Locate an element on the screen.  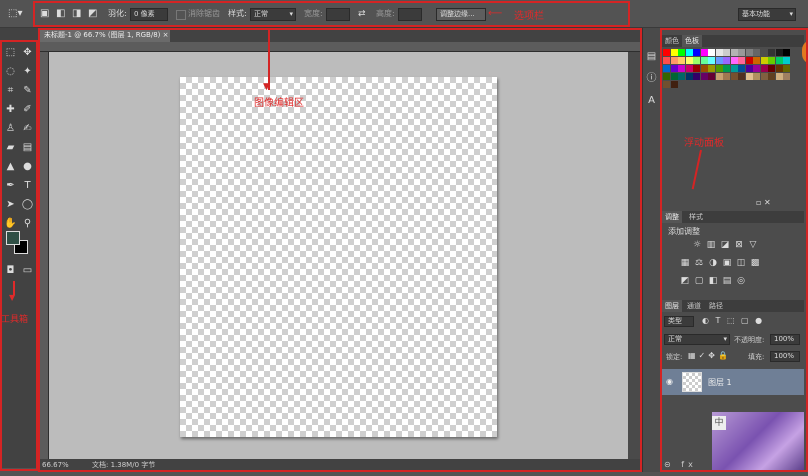
workspace-select: 基本功能 ▾ is located at coordinates (767, 14).